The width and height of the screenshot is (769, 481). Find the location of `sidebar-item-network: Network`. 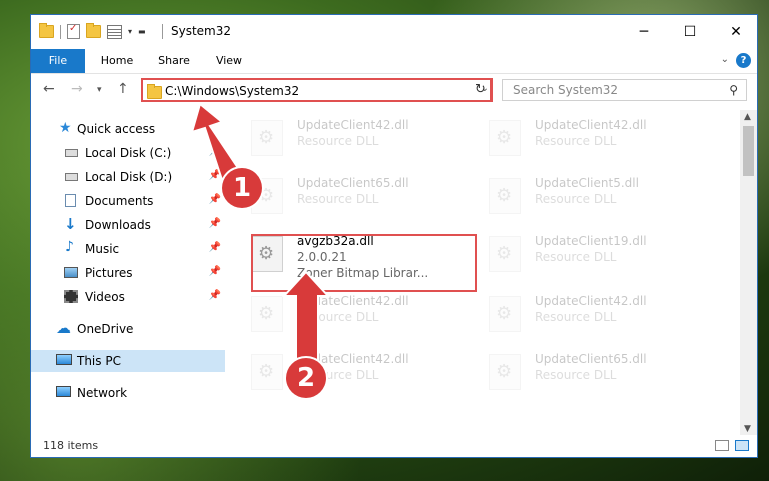

sidebar-item-network: Network is located at coordinates (128, 393).